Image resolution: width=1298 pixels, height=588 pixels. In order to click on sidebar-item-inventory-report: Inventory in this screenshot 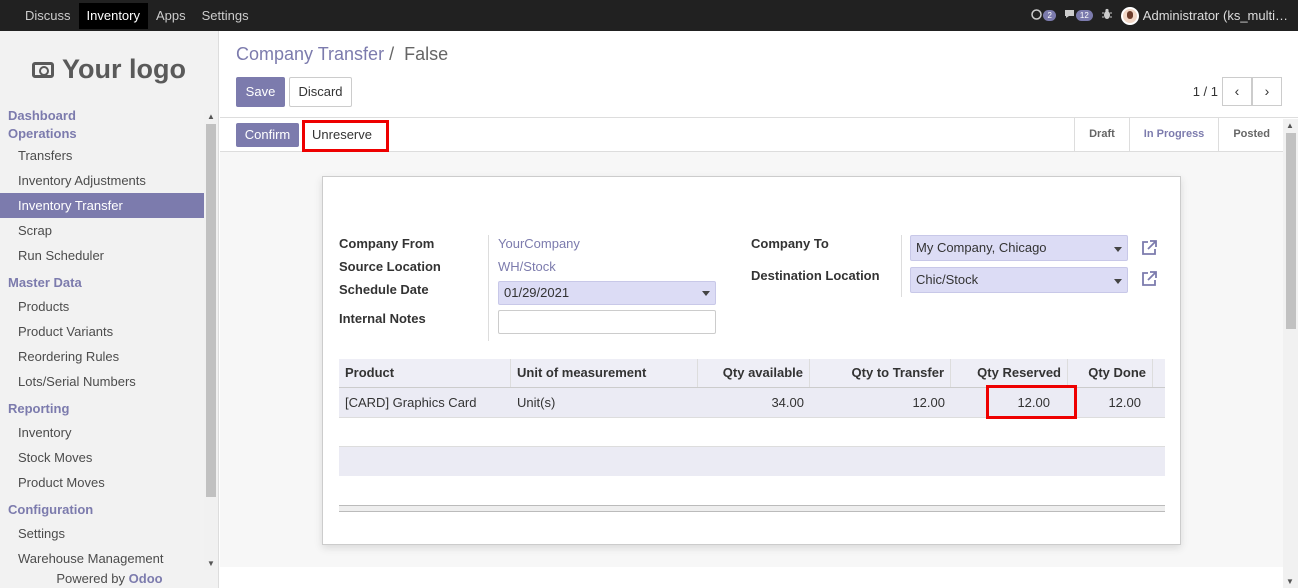, I will do `click(102, 432)`.